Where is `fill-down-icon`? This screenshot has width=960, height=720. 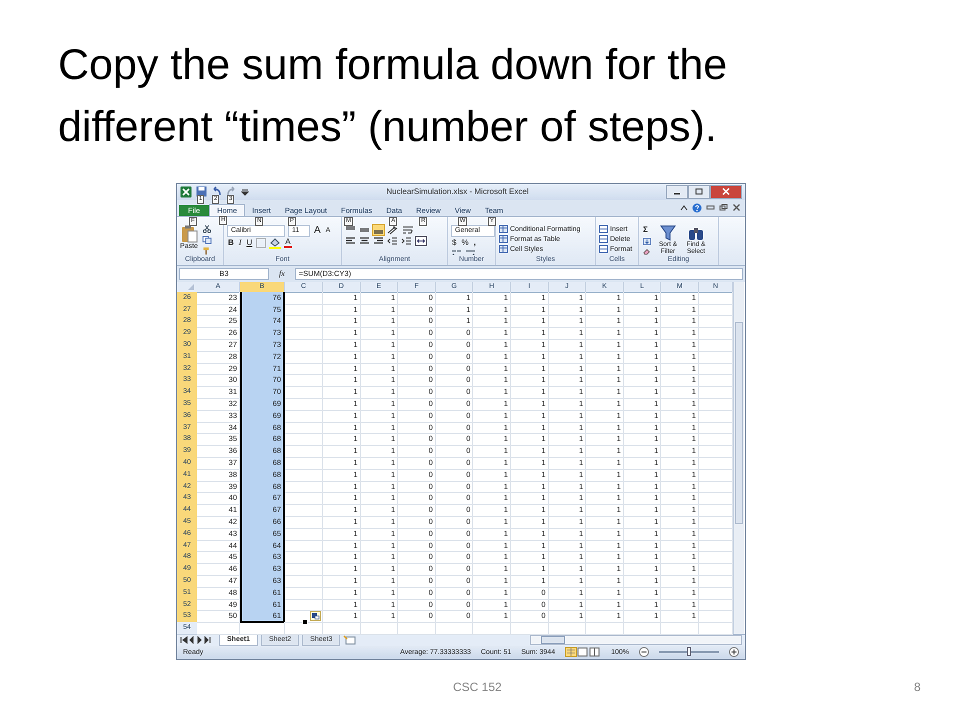 fill-down-icon is located at coordinates (647, 241).